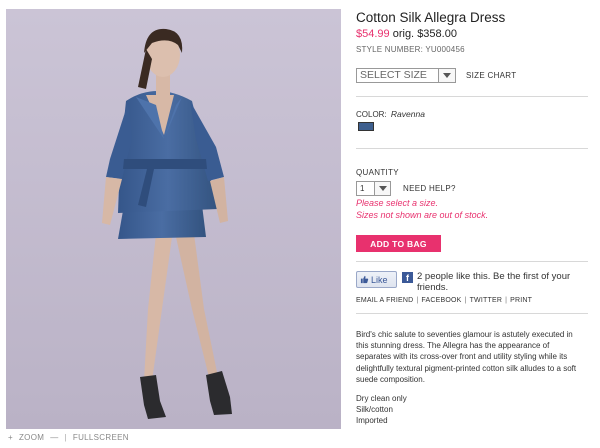  What do you see at coordinates (393, 75) in the screenshot?
I see `size-select-value: SELECT SIZE` at bounding box center [393, 75].